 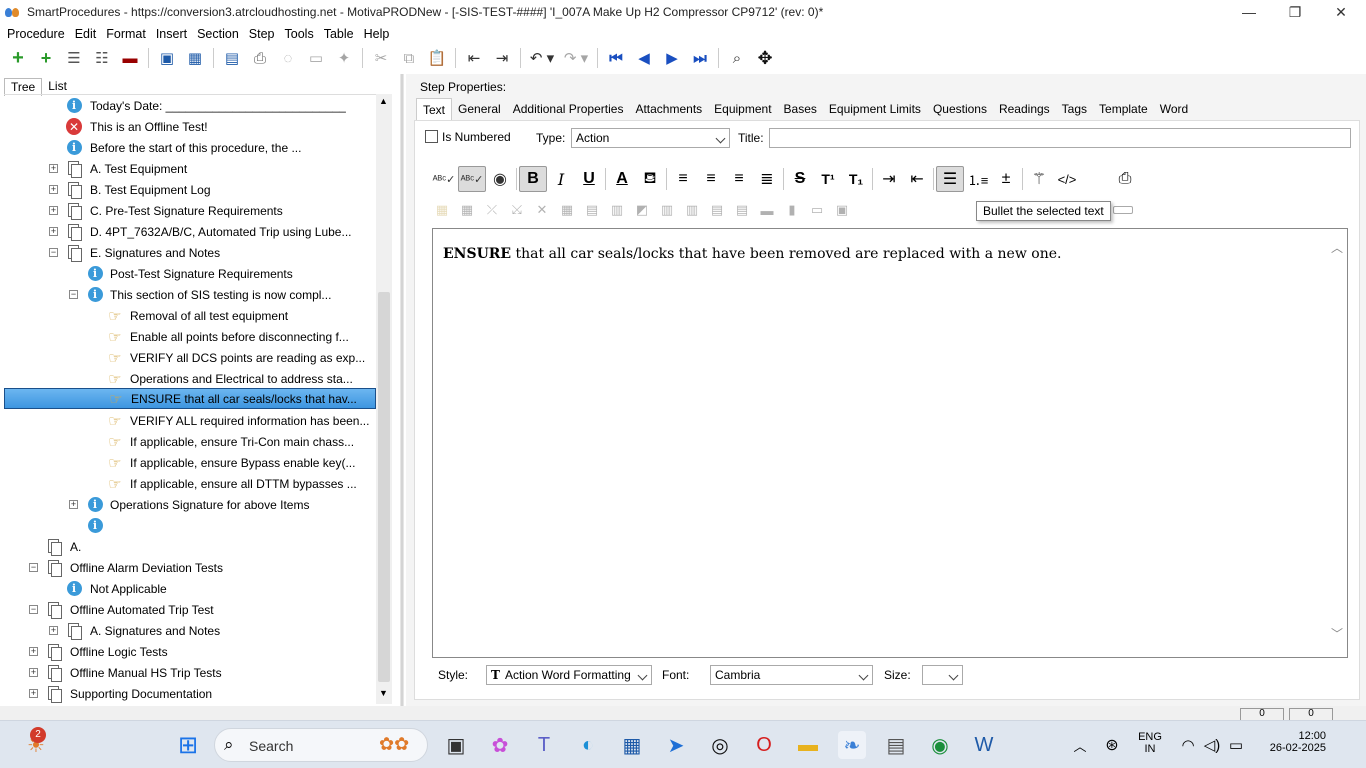 What do you see at coordinates (650, 179) in the screenshot?
I see `highlight-icon: ⛾` at bounding box center [650, 179].